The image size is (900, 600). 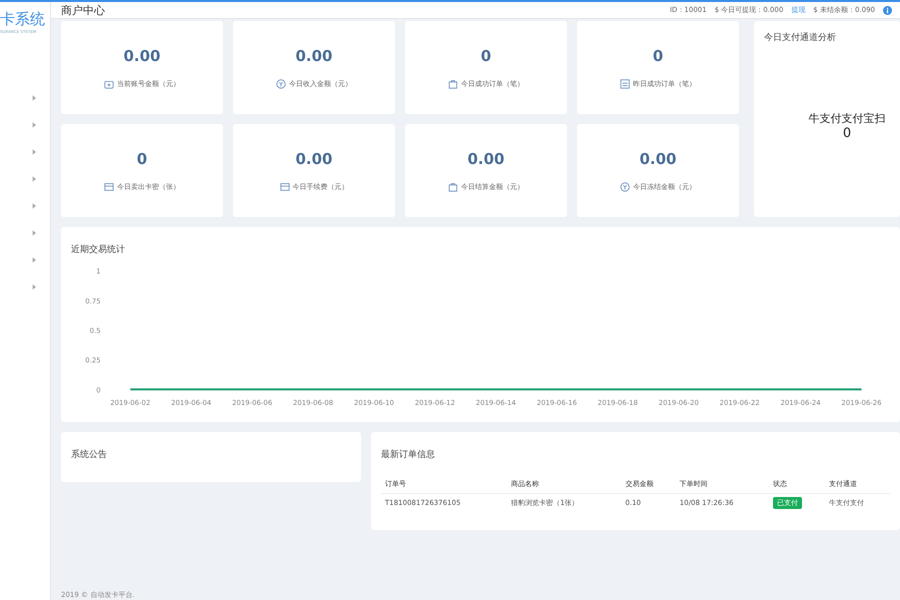 I want to click on chart-title: 近期交易统计, so click(x=98, y=250).